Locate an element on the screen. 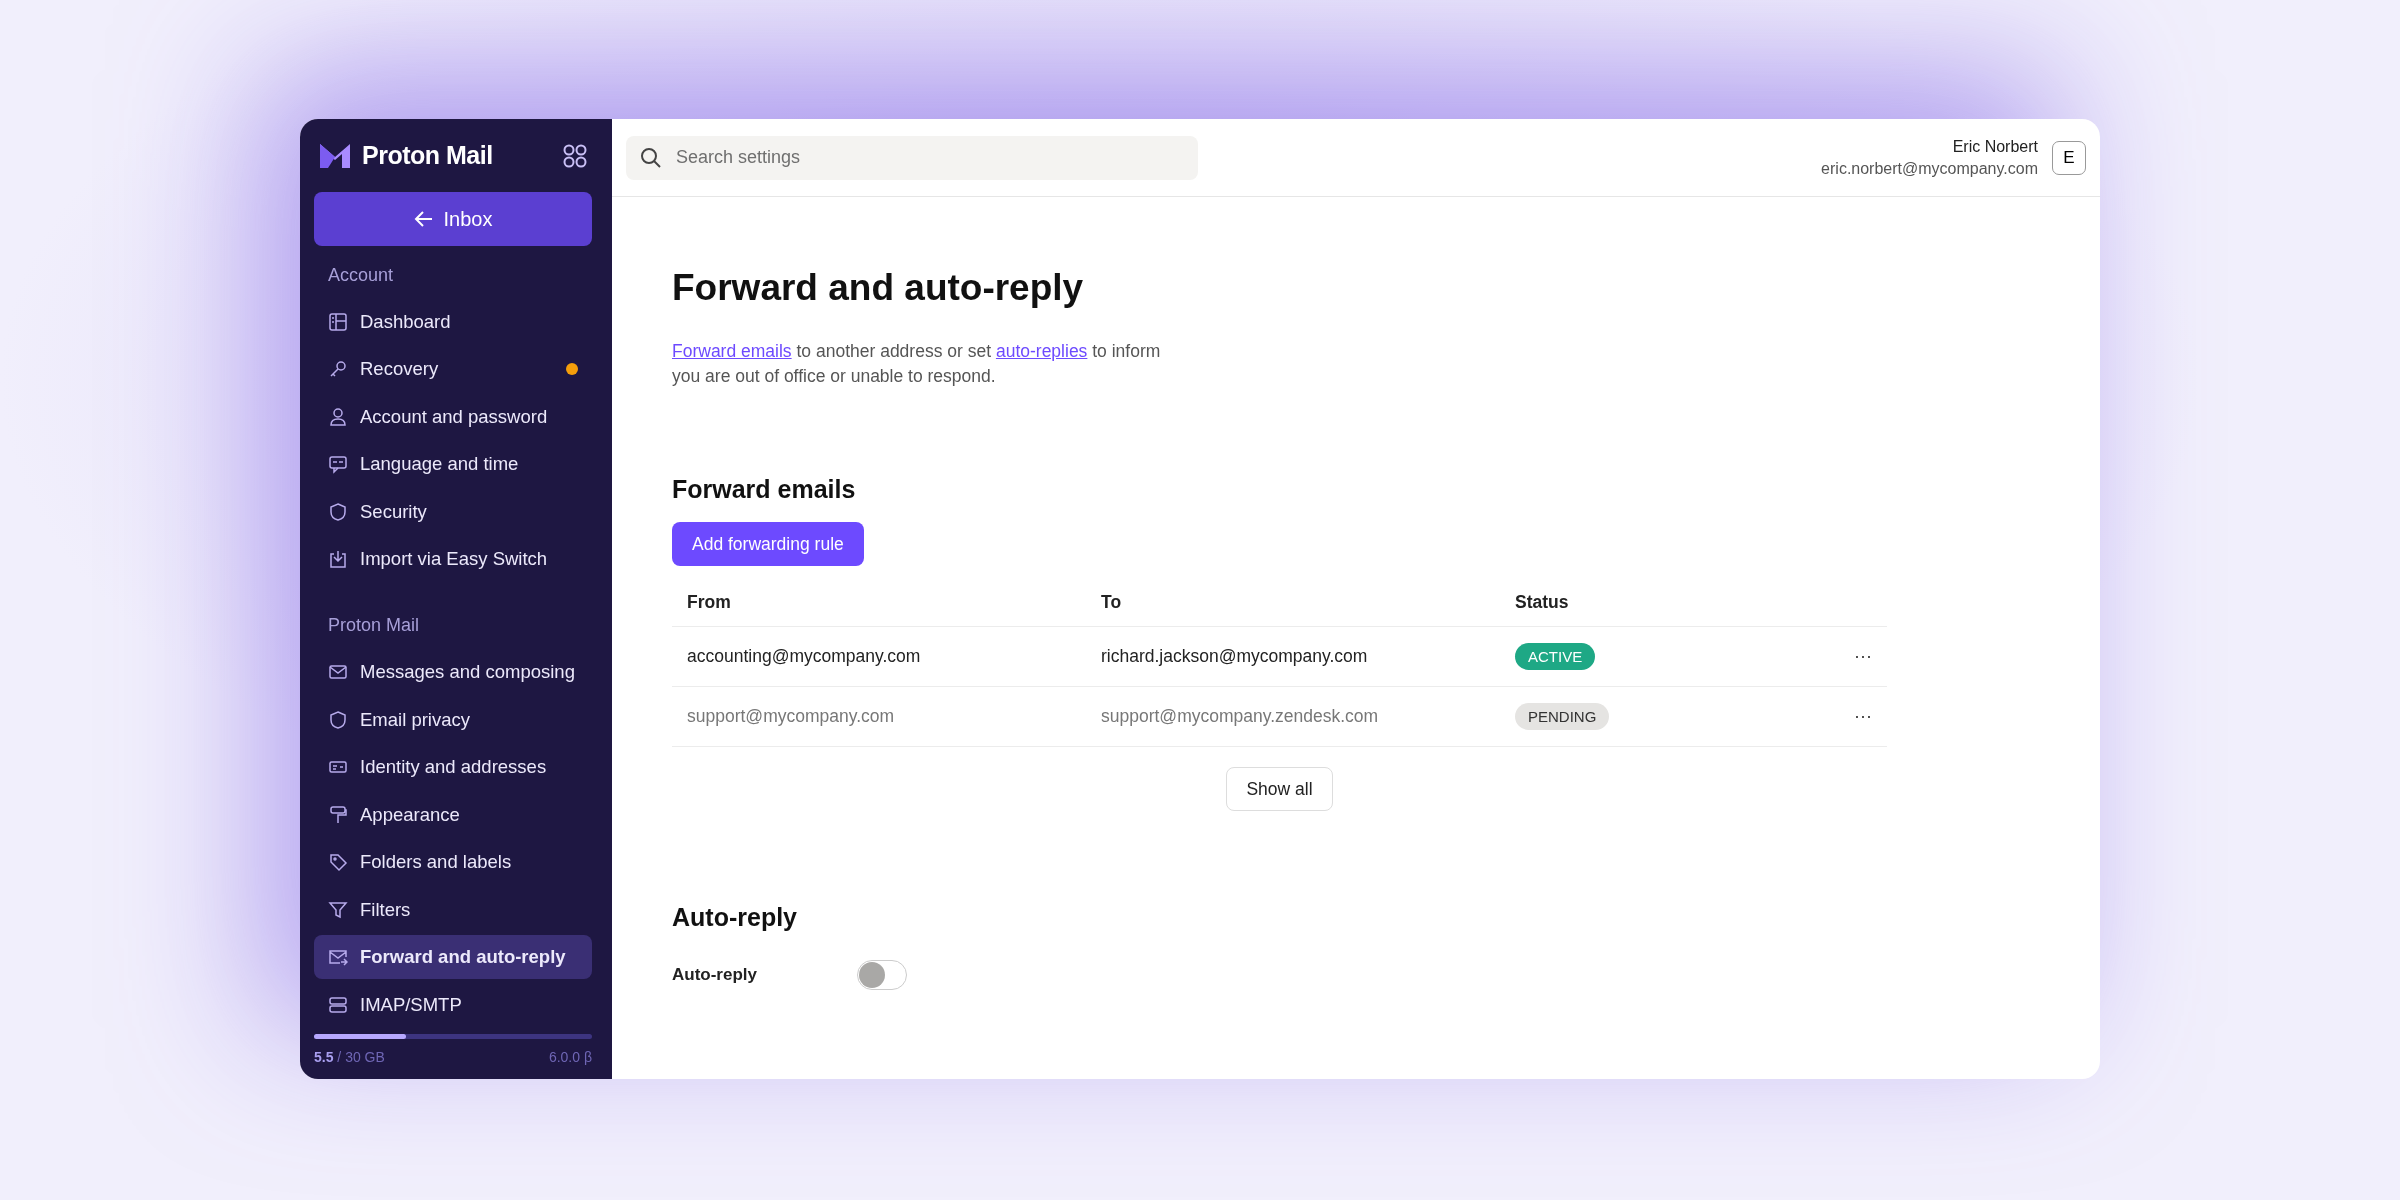 The image size is (2400, 1200). search-field: Search settings is located at coordinates (912, 157).